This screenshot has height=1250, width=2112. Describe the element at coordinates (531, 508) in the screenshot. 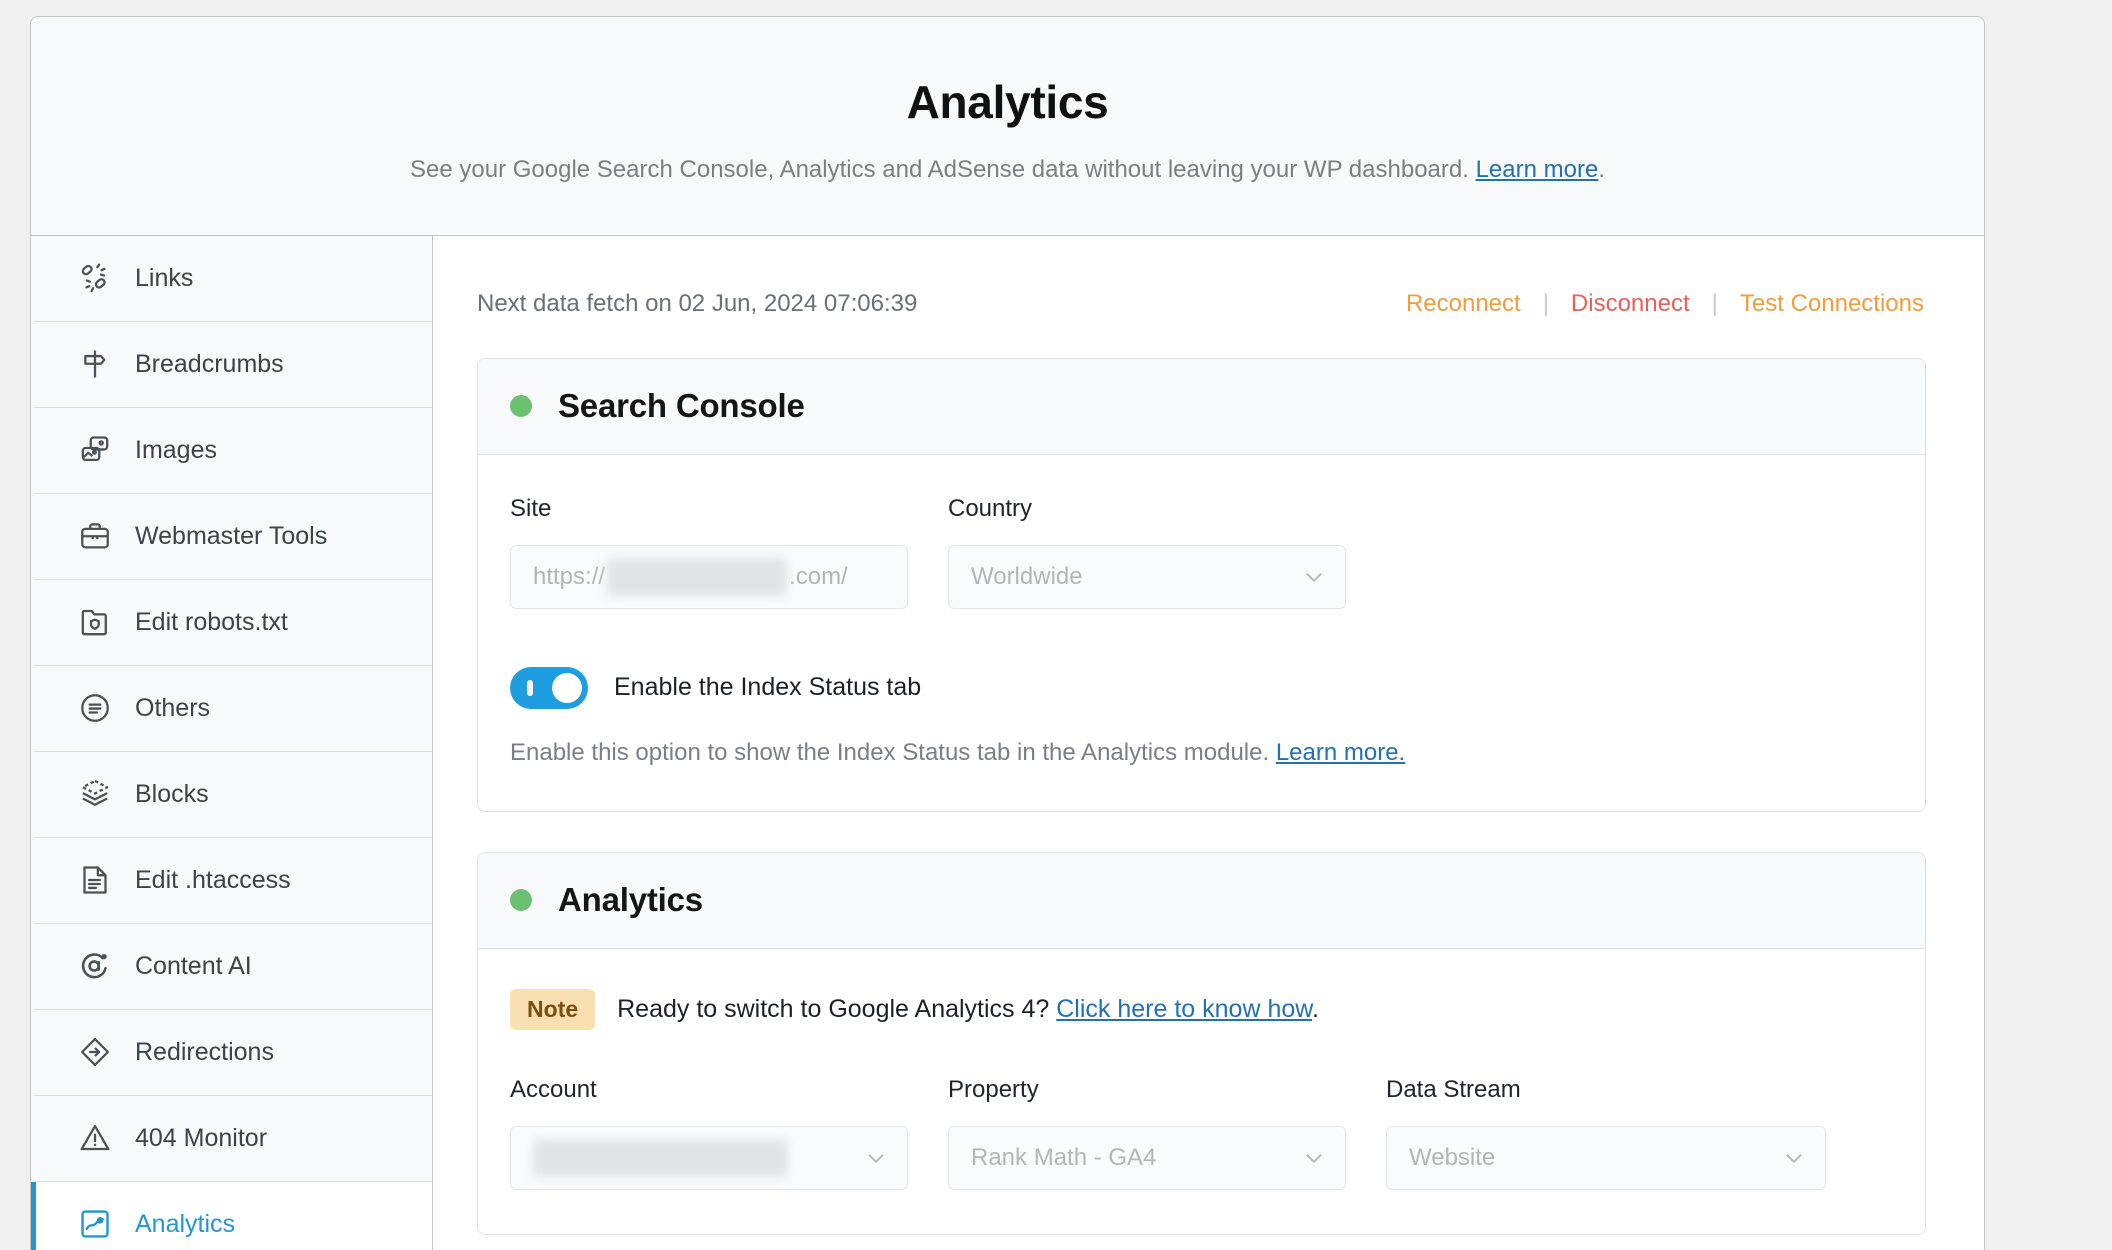

I see `site-label: Site` at that location.